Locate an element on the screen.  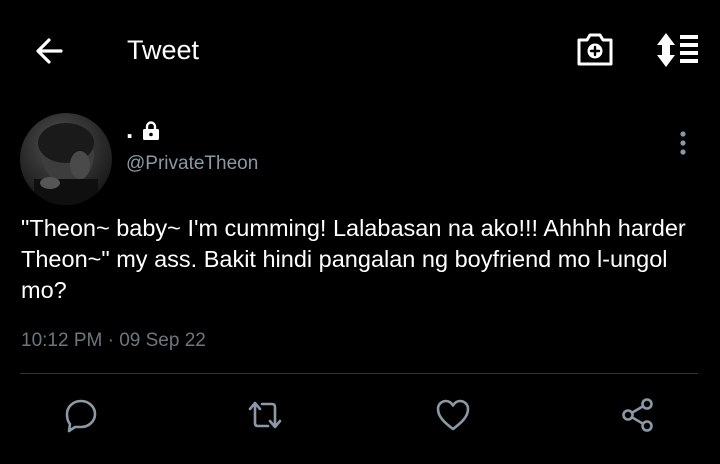
camera-plus-icon is located at coordinates (595, 49).